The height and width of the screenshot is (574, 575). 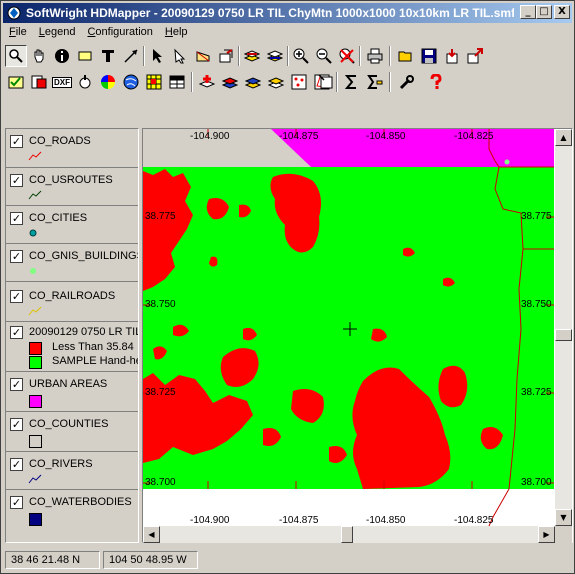 What do you see at coordinates (72, 262) in the screenshot?
I see `legend-layer-co-gnis-buildings: ✓ CO_GNIS_BUILDINGS` at bounding box center [72, 262].